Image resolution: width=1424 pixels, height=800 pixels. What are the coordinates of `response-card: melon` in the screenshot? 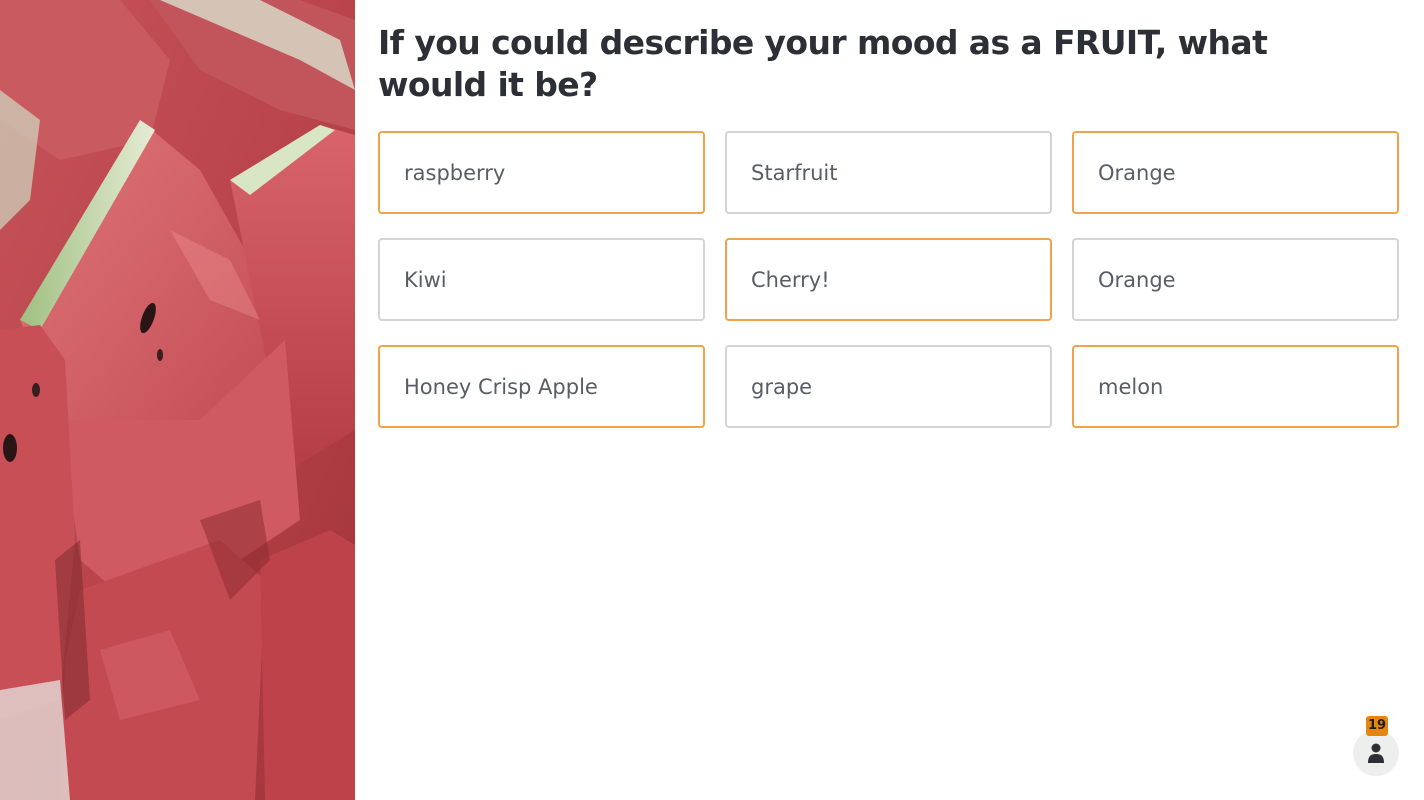 It's located at (1235, 386).